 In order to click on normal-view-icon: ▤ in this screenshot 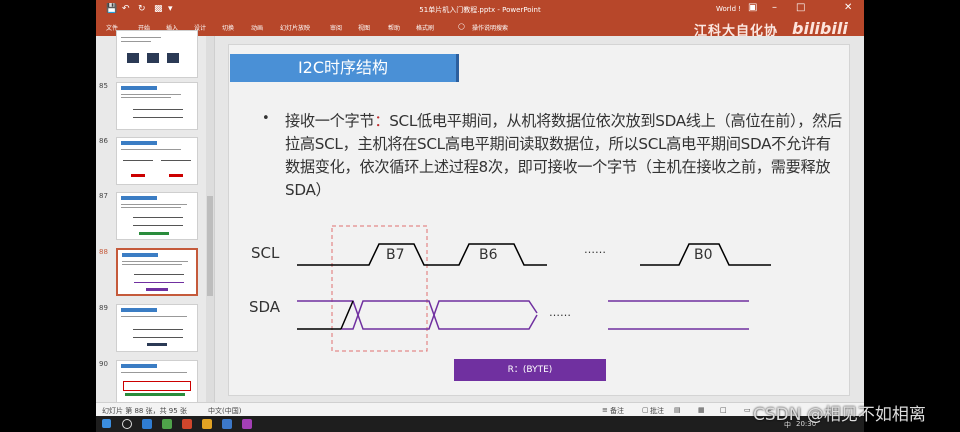, I will do `click(677, 410)`.